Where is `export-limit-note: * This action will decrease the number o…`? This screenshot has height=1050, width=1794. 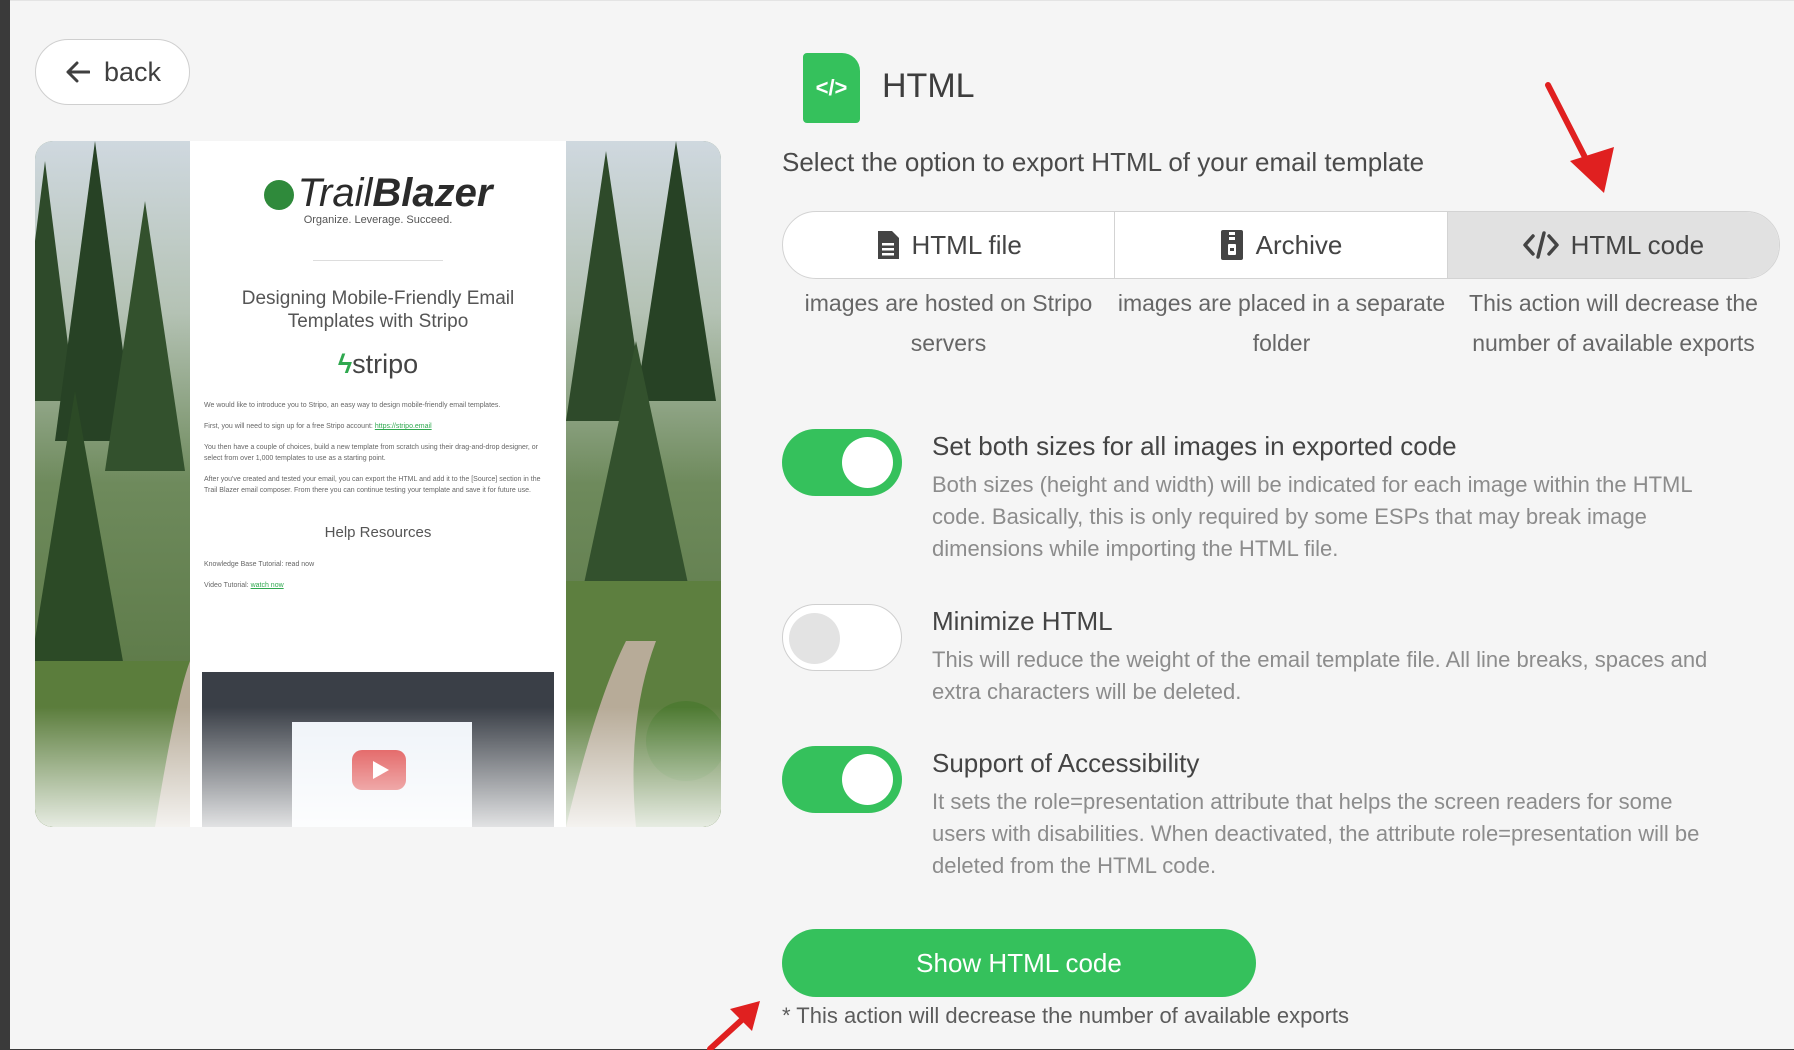
export-limit-note: * This action will decrease the number o… is located at coordinates (1066, 1015).